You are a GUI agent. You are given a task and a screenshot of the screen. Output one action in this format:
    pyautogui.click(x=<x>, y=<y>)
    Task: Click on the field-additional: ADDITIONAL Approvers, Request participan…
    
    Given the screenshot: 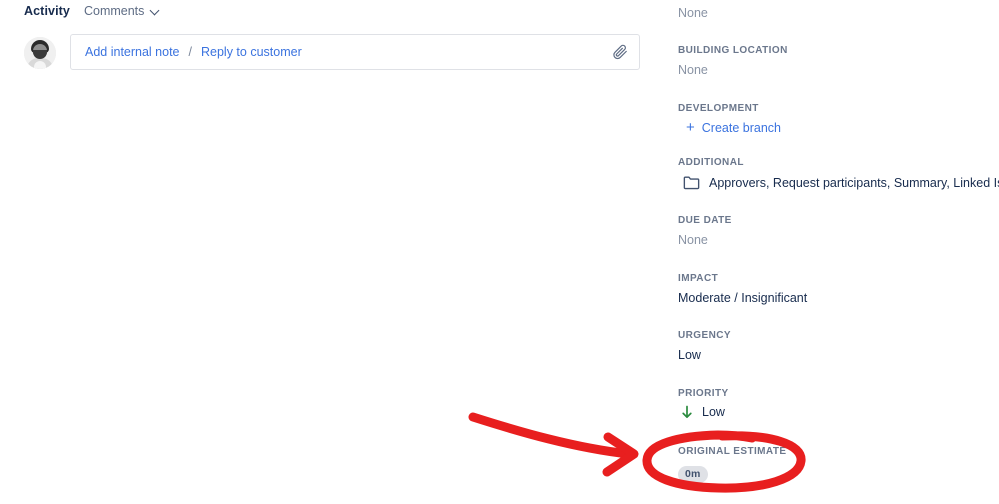 What is the action you would take?
    pyautogui.click(x=838, y=173)
    